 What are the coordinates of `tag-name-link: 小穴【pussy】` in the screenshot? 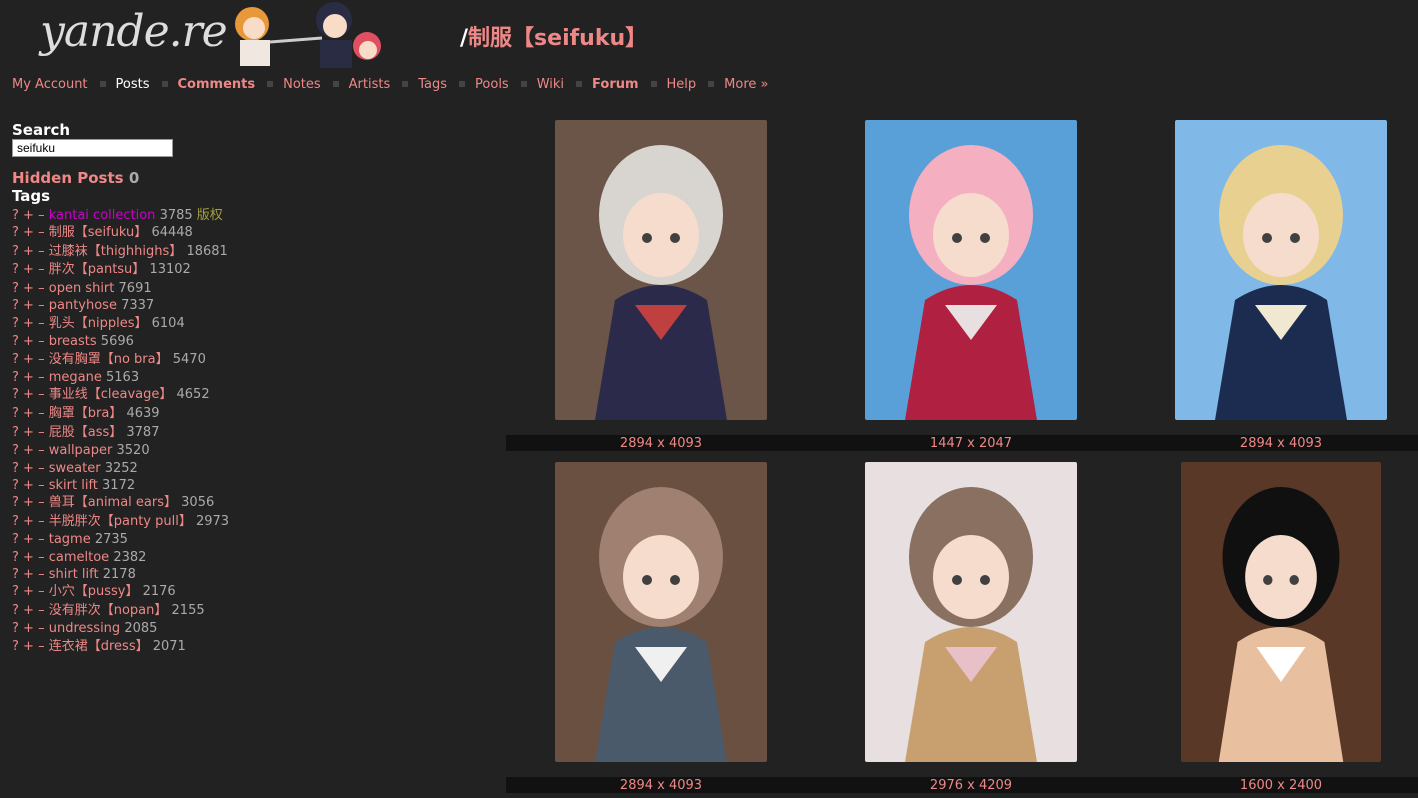 It's located at (94, 591).